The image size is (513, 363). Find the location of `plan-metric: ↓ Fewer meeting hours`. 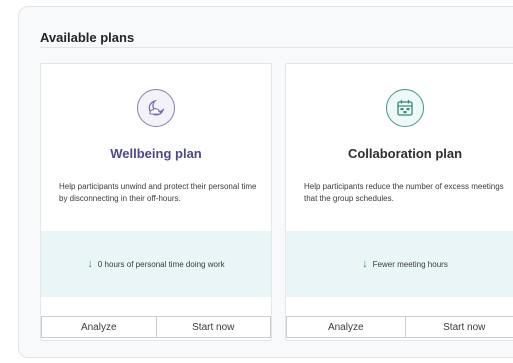

plan-metric: ↓ Fewer meeting hours is located at coordinates (399, 264).